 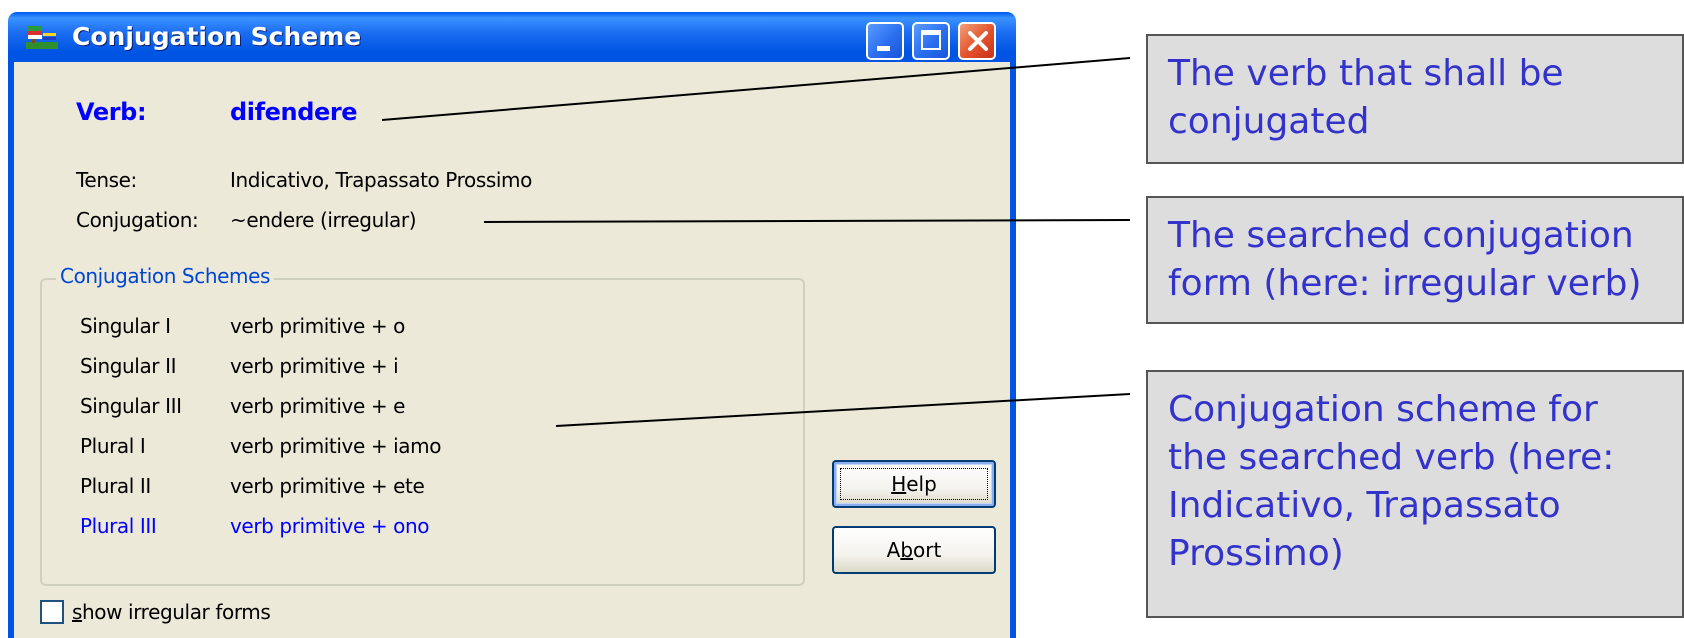 I want to click on tense-value: Indicativo, Trapassato Prossimo, so click(x=381, y=180).